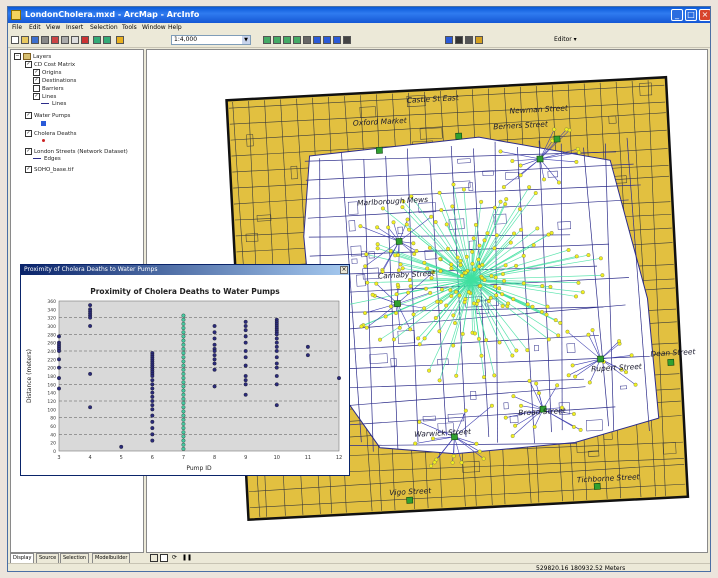 The width and height of the screenshot is (718, 578). Describe the element at coordinates (187, 557) in the screenshot. I see `pause-icon: ❚❚` at that location.